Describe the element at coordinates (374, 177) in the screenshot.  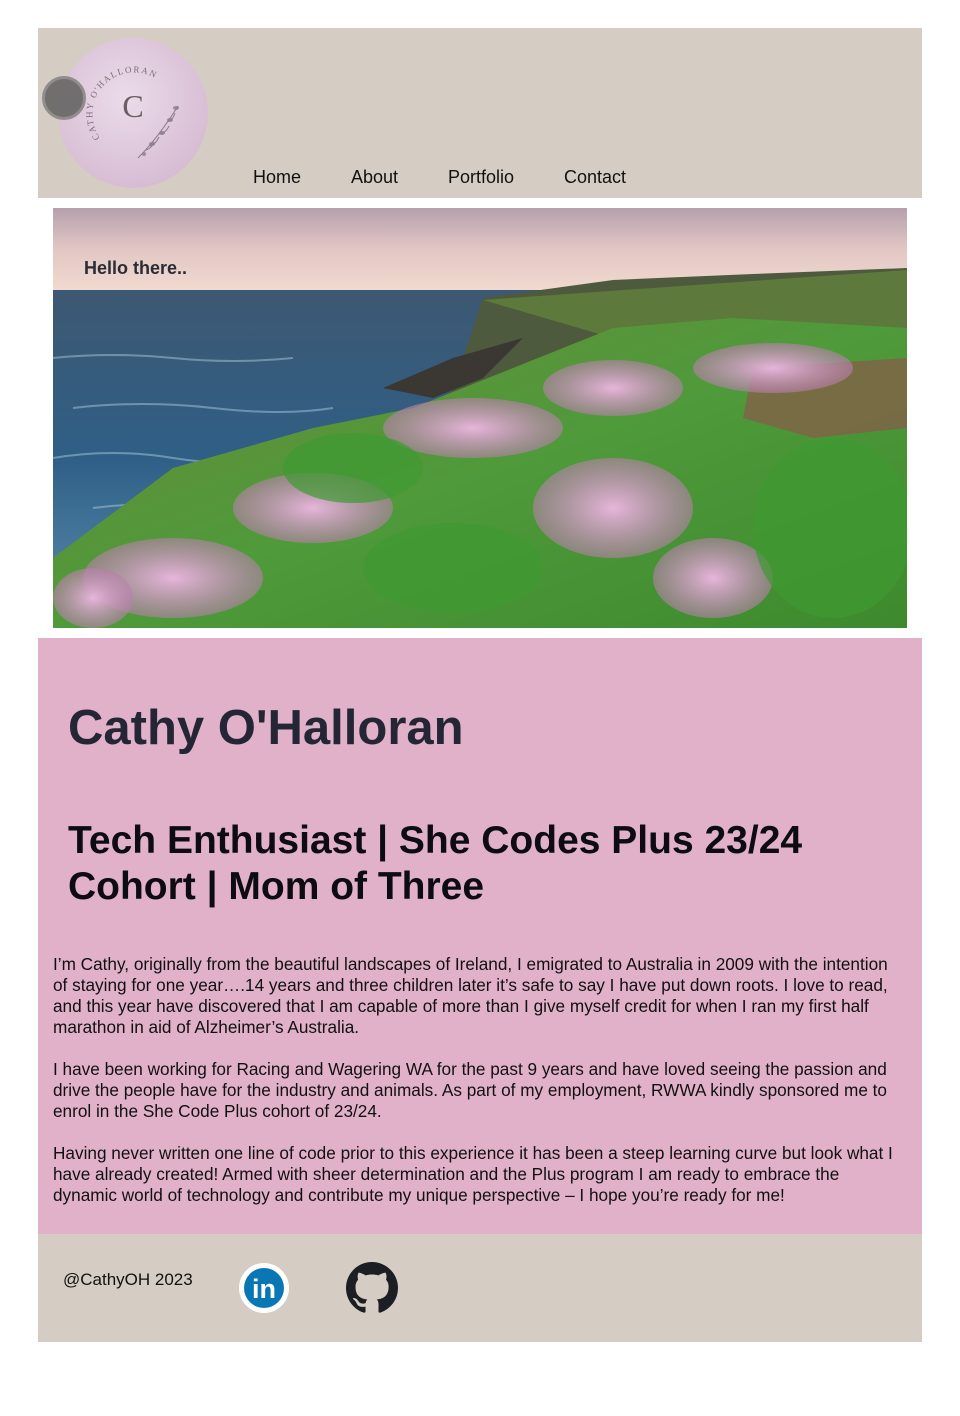
I see `nav-about: About` at that location.